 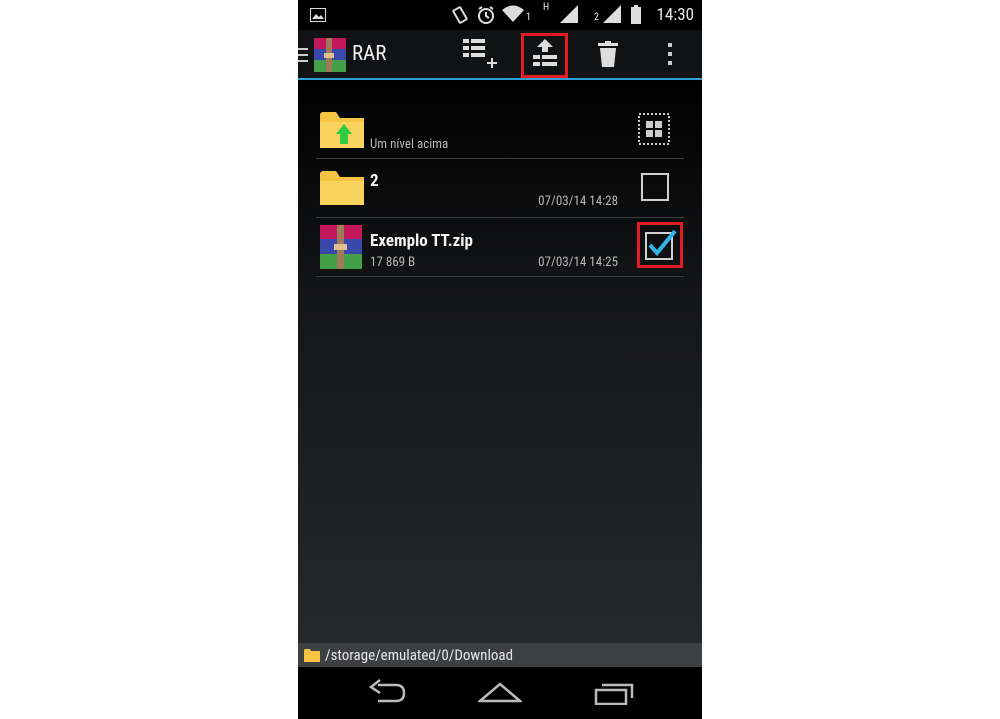 I want to click on alarm-icon, so click(x=486, y=17).